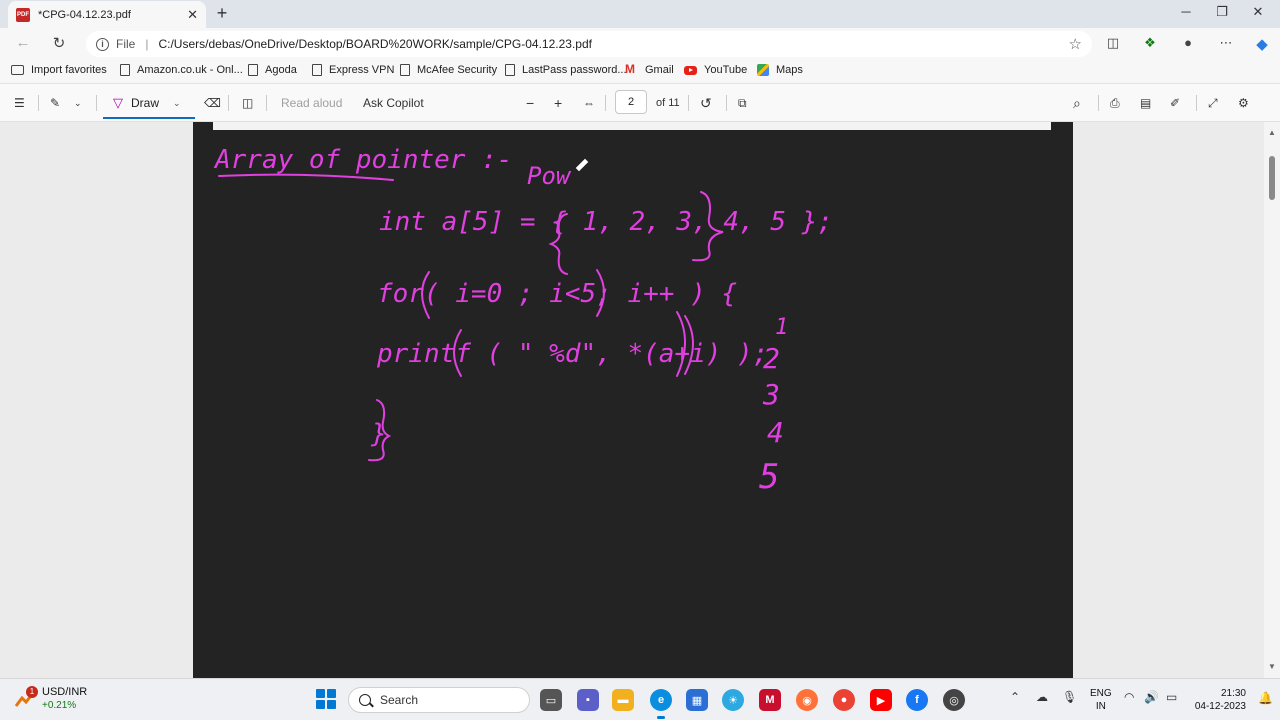 This screenshot has width=1280, height=720. What do you see at coordinates (1077, 103) in the screenshot?
I see `search-icon: ⌕` at bounding box center [1077, 103].